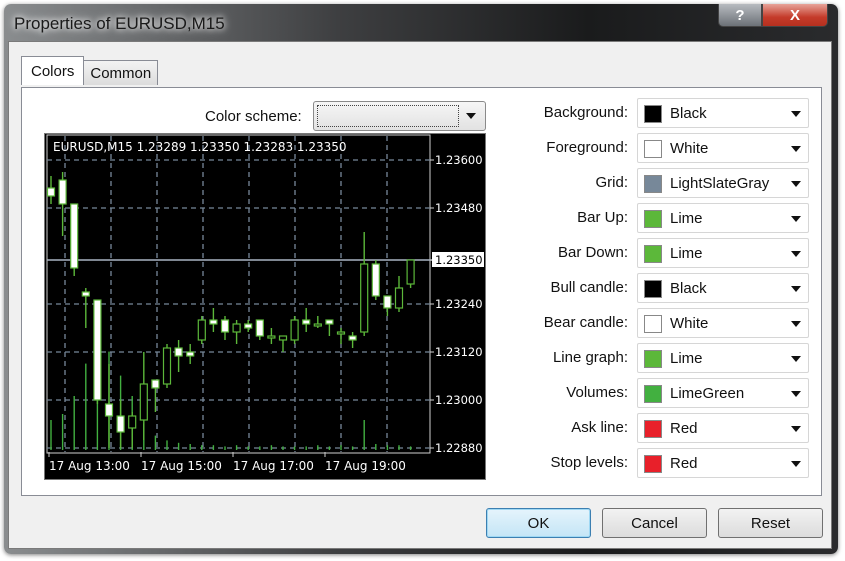  I want to click on property-row: Bar Up: Lime, so click(664, 218).